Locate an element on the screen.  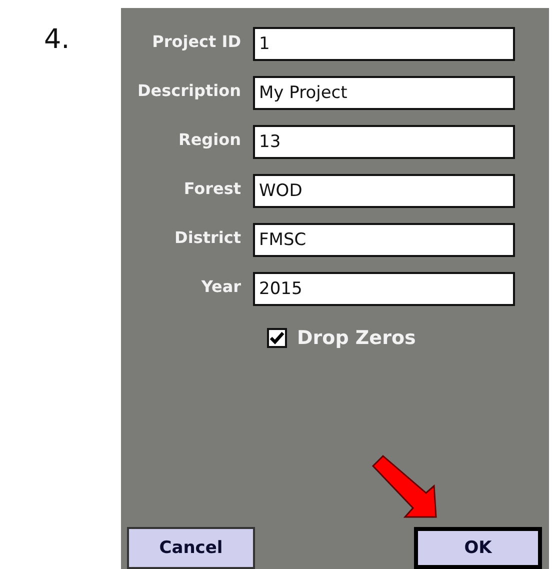
input-field: FMSC is located at coordinates (384, 240).